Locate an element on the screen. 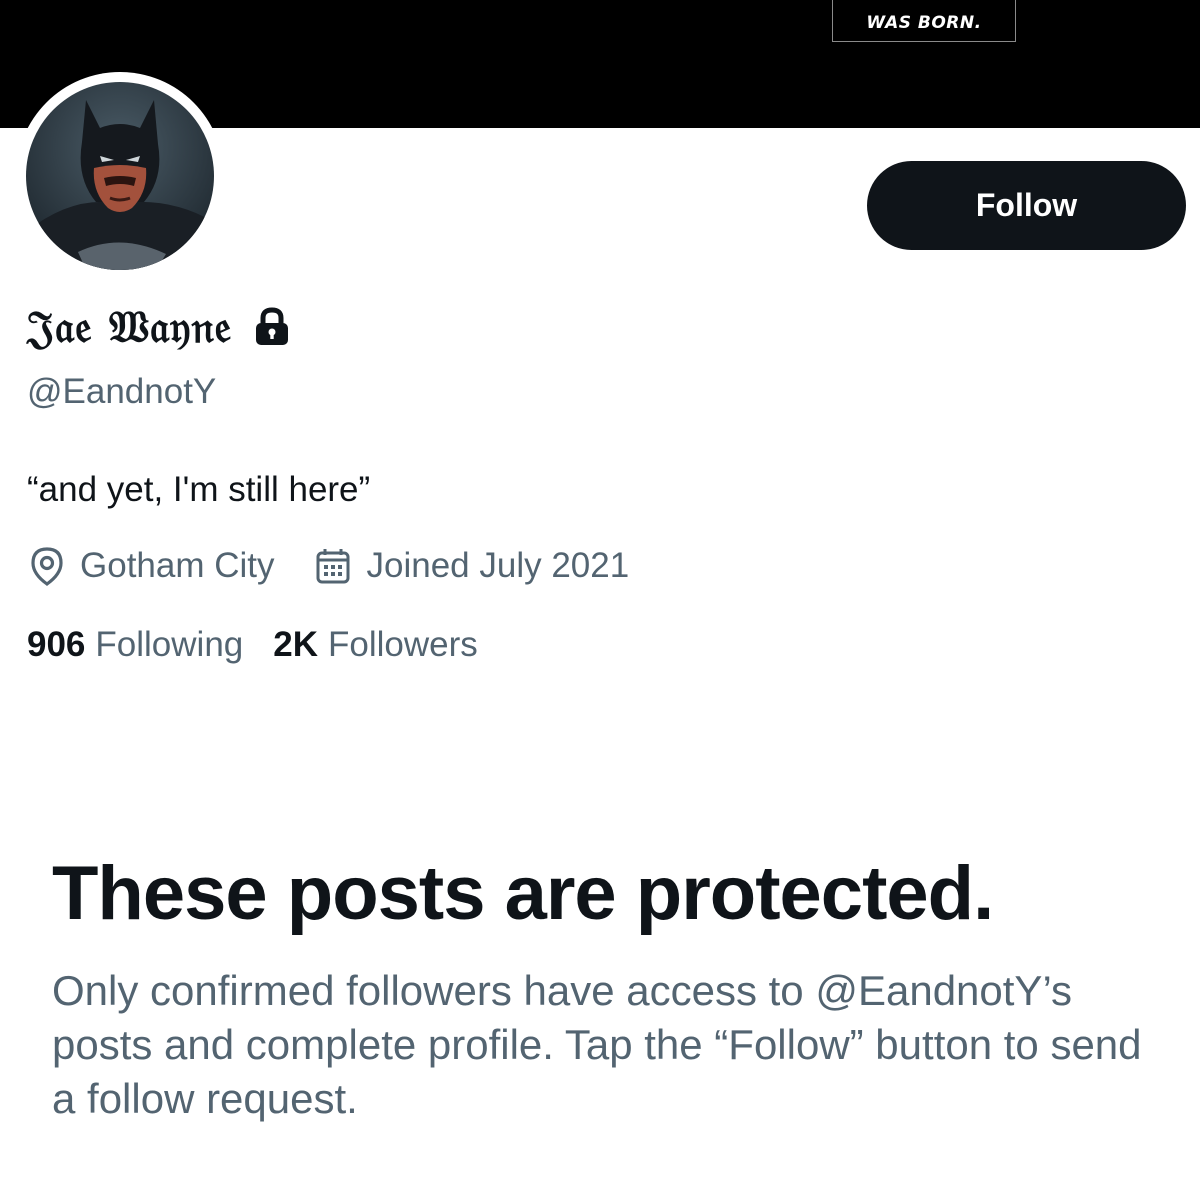 This screenshot has width=1200, height=1200. joined-item: Joined July 2021 is located at coordinates (472, 566).